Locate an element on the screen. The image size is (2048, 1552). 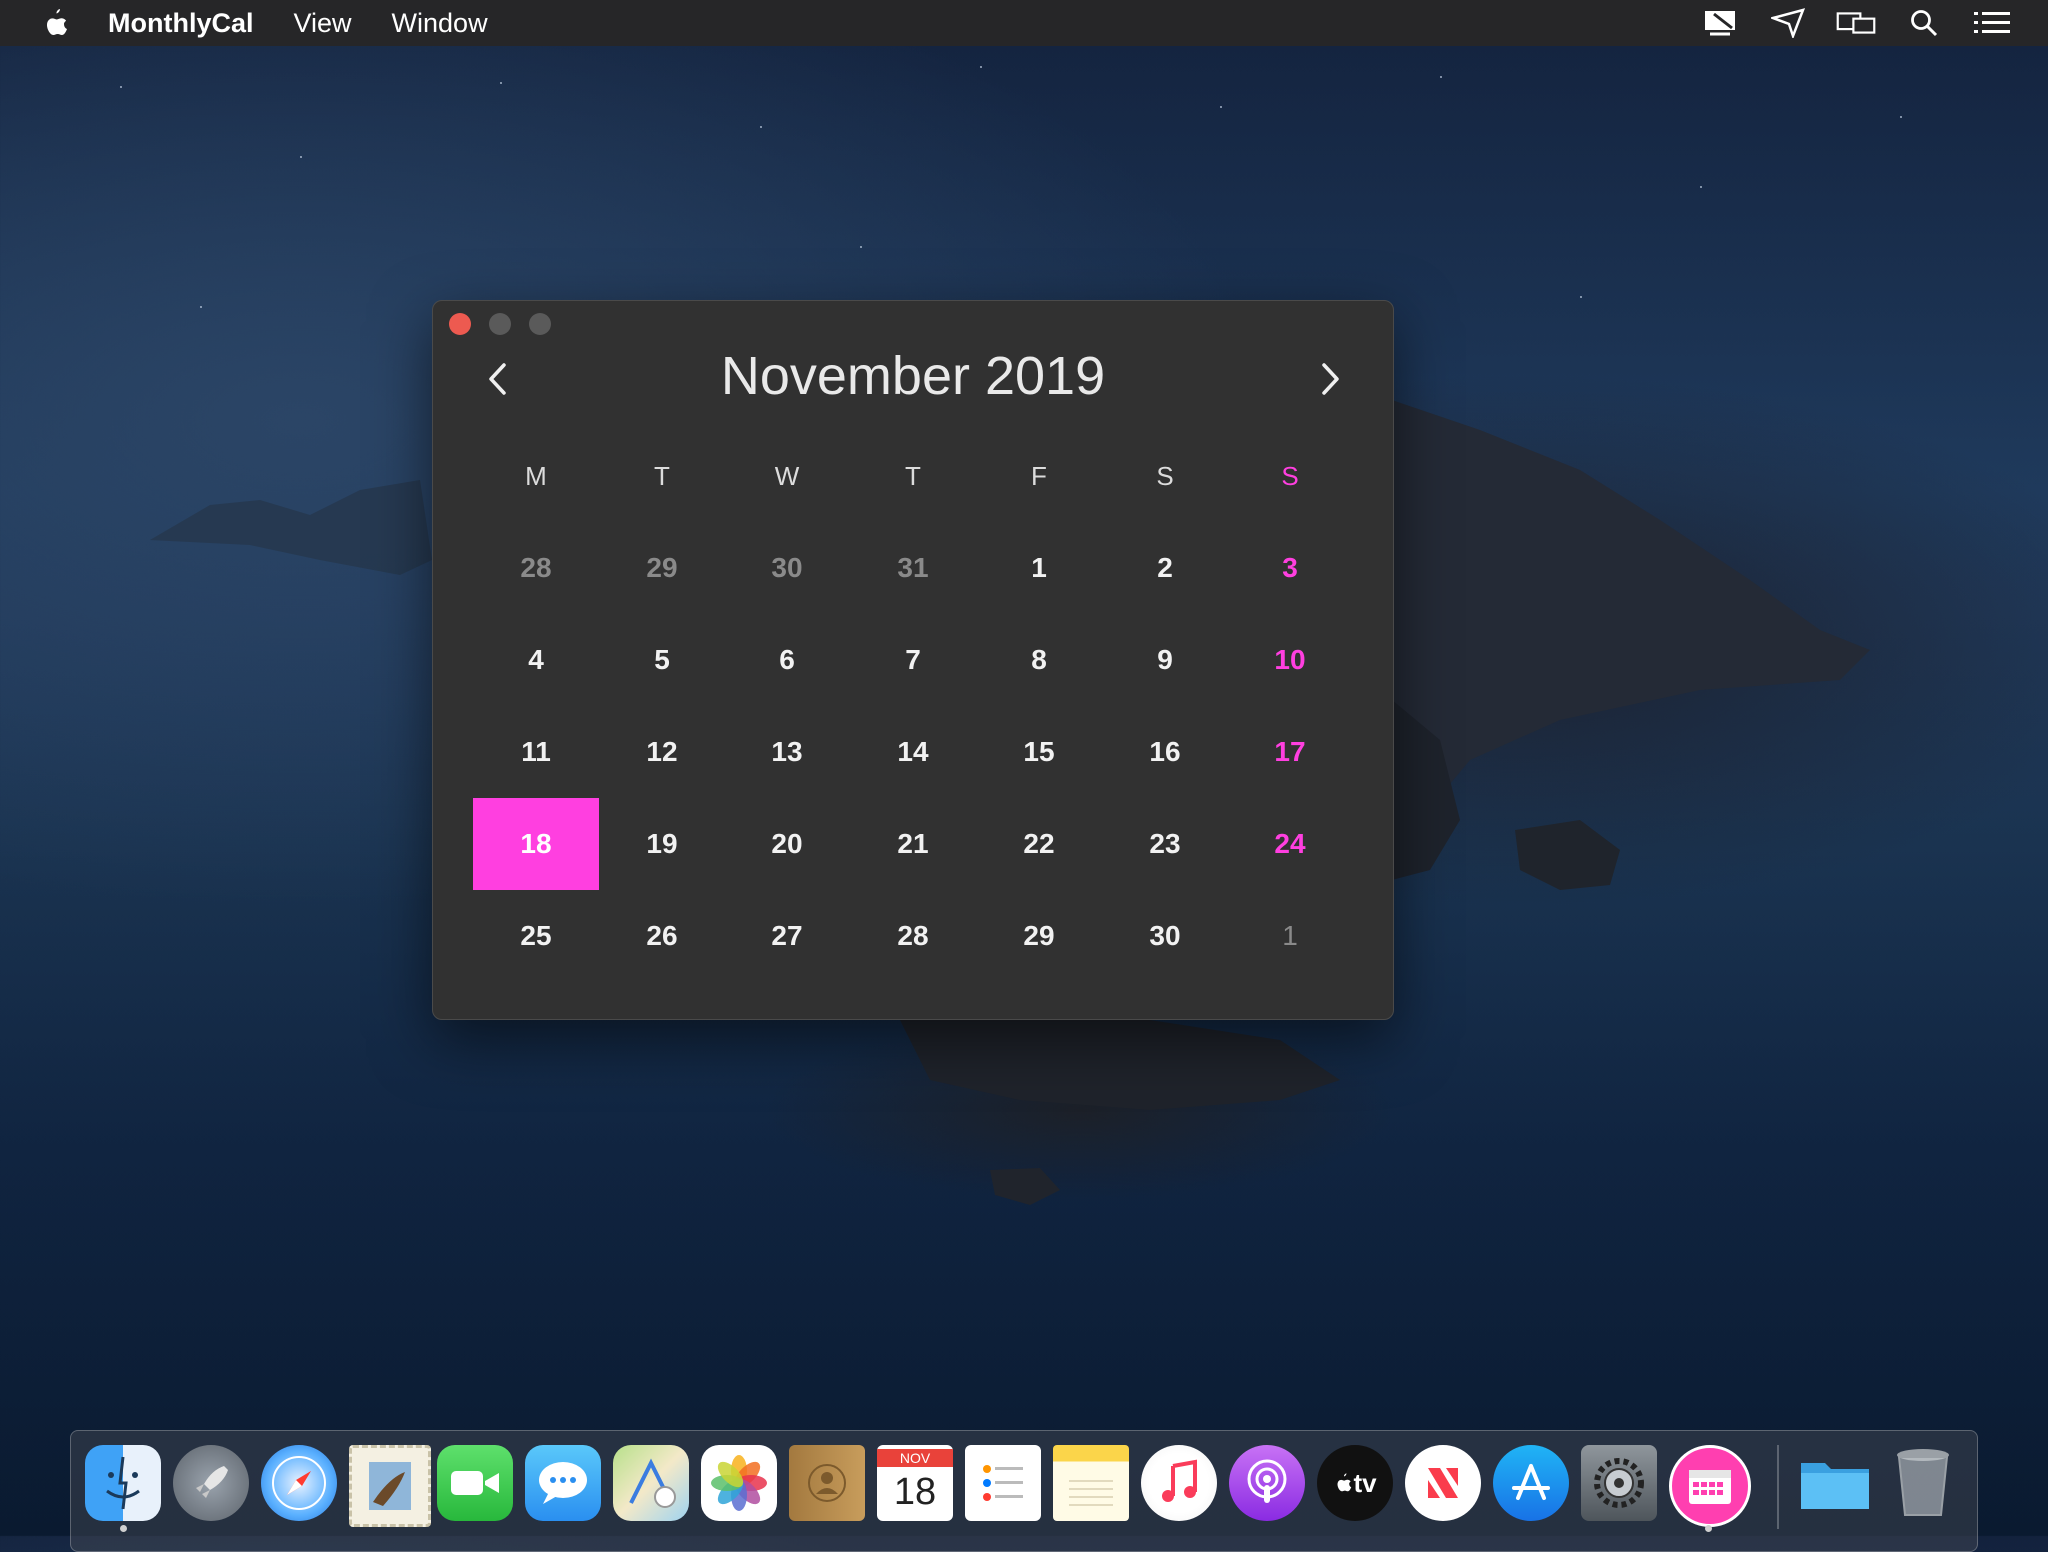
day-cell: 27 is located at coordinates (787, 936).